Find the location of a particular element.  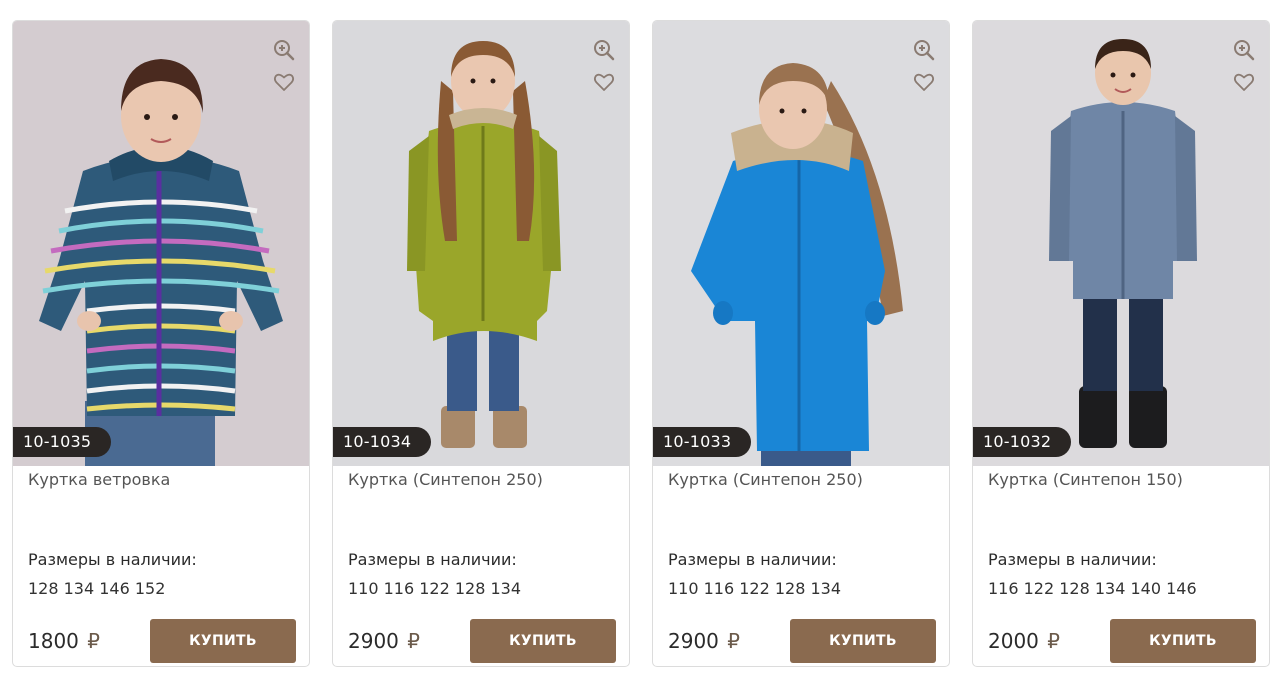

product-name: Куртка (Синтепон 150) is located at coordinates (1085, 479).